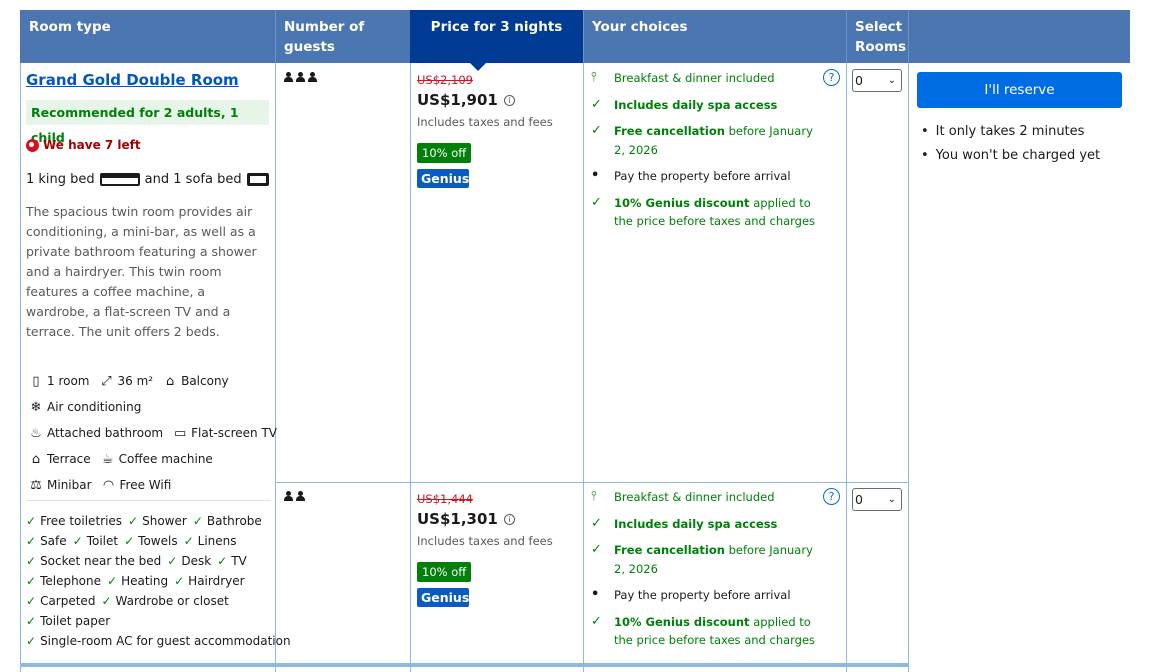 This screenshot has width=1161, height=672. What do you see at coordinates (53, 541) in the screenshot?
I see `amenity-label: Safe` at bounding box center [53, 541].